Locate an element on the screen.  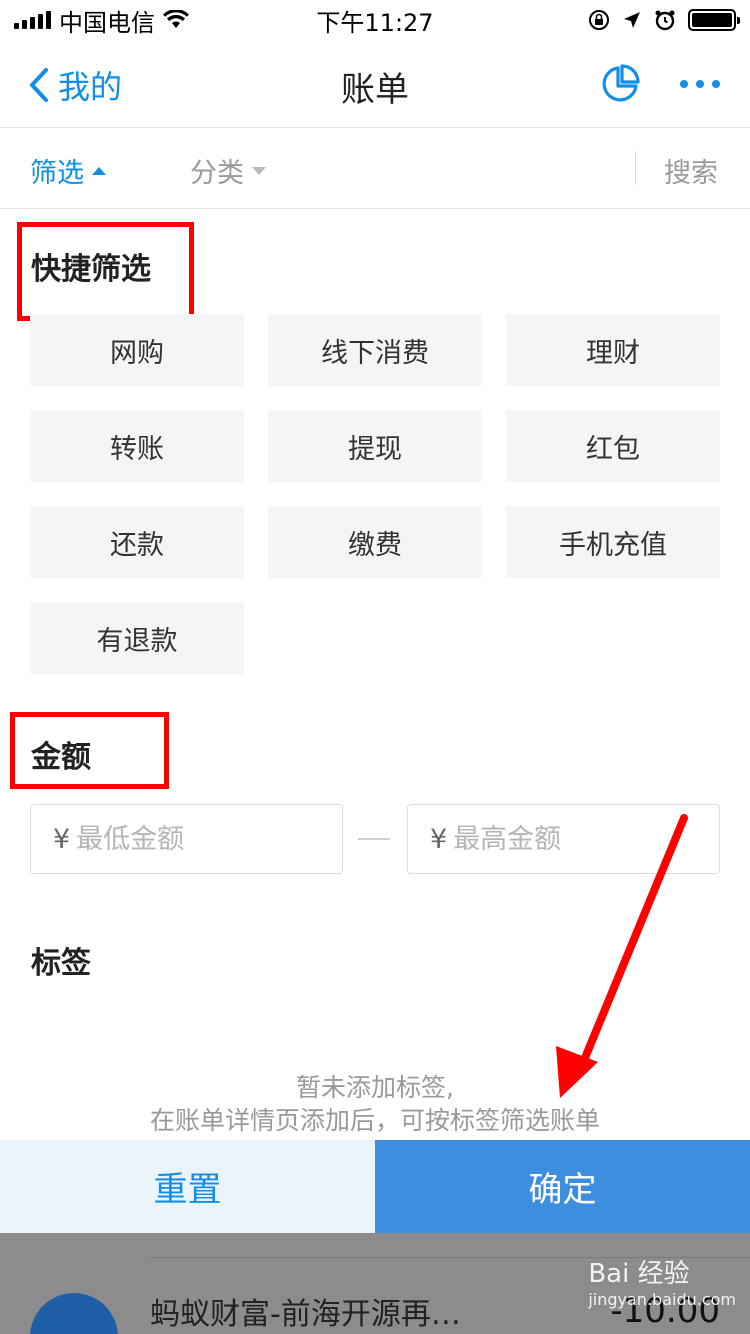
status-time: 下午11:27 is located at coordinates (375, 22).